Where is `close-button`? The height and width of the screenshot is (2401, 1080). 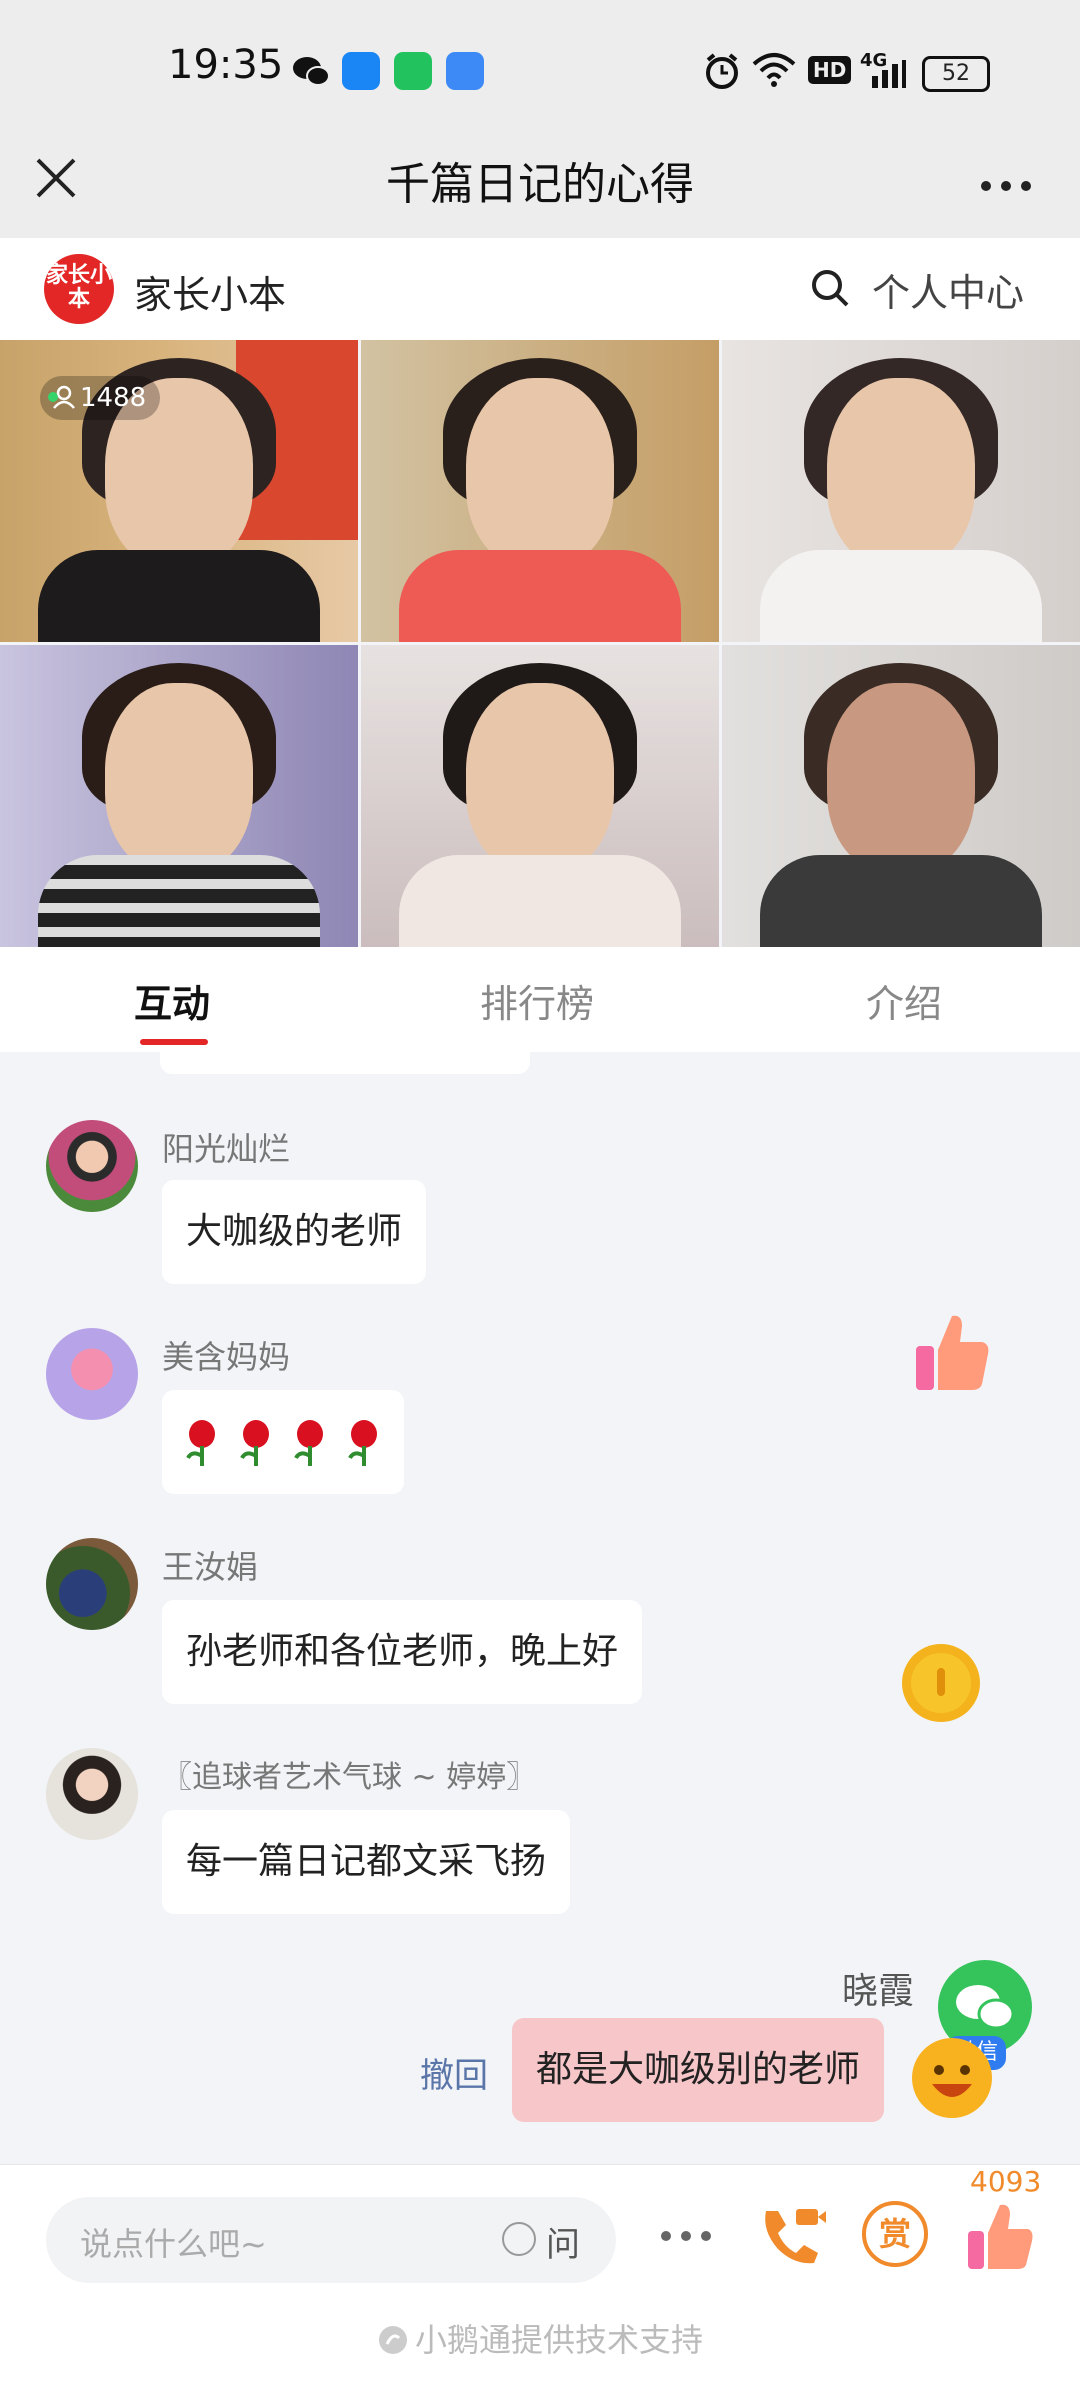 close-button is located at coordinates (56, 178).